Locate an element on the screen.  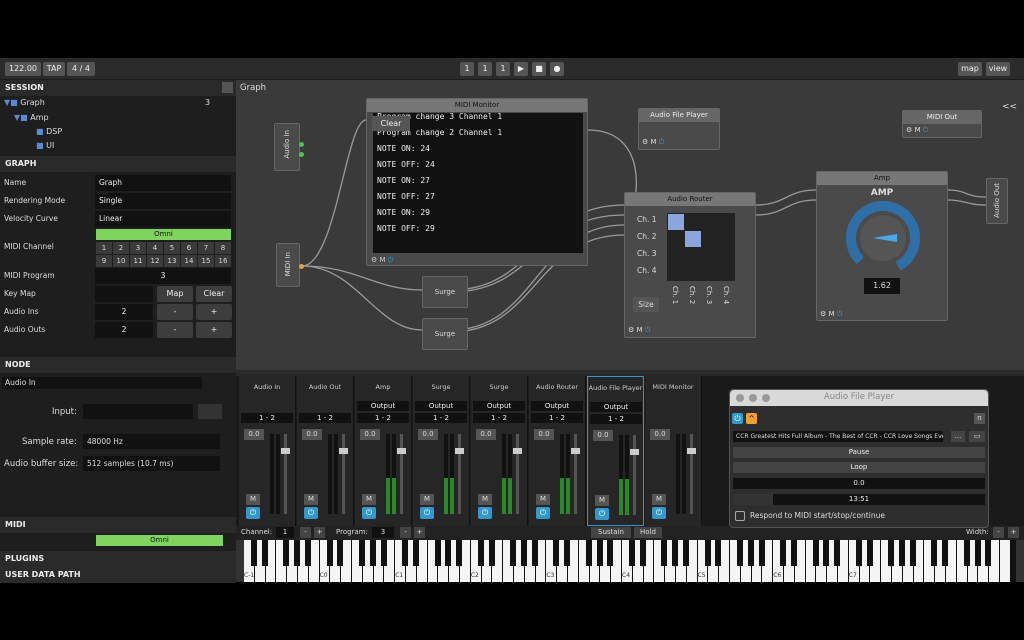
sustain-button: Sustain is located at coordinates (611, 532).